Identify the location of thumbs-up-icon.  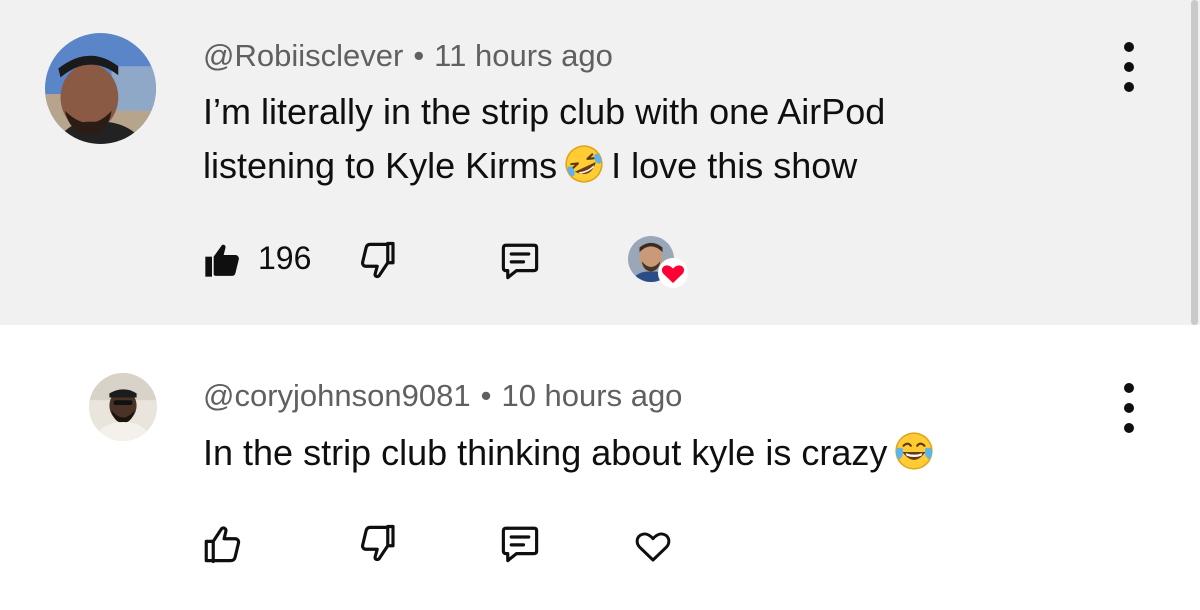
(222, 545).